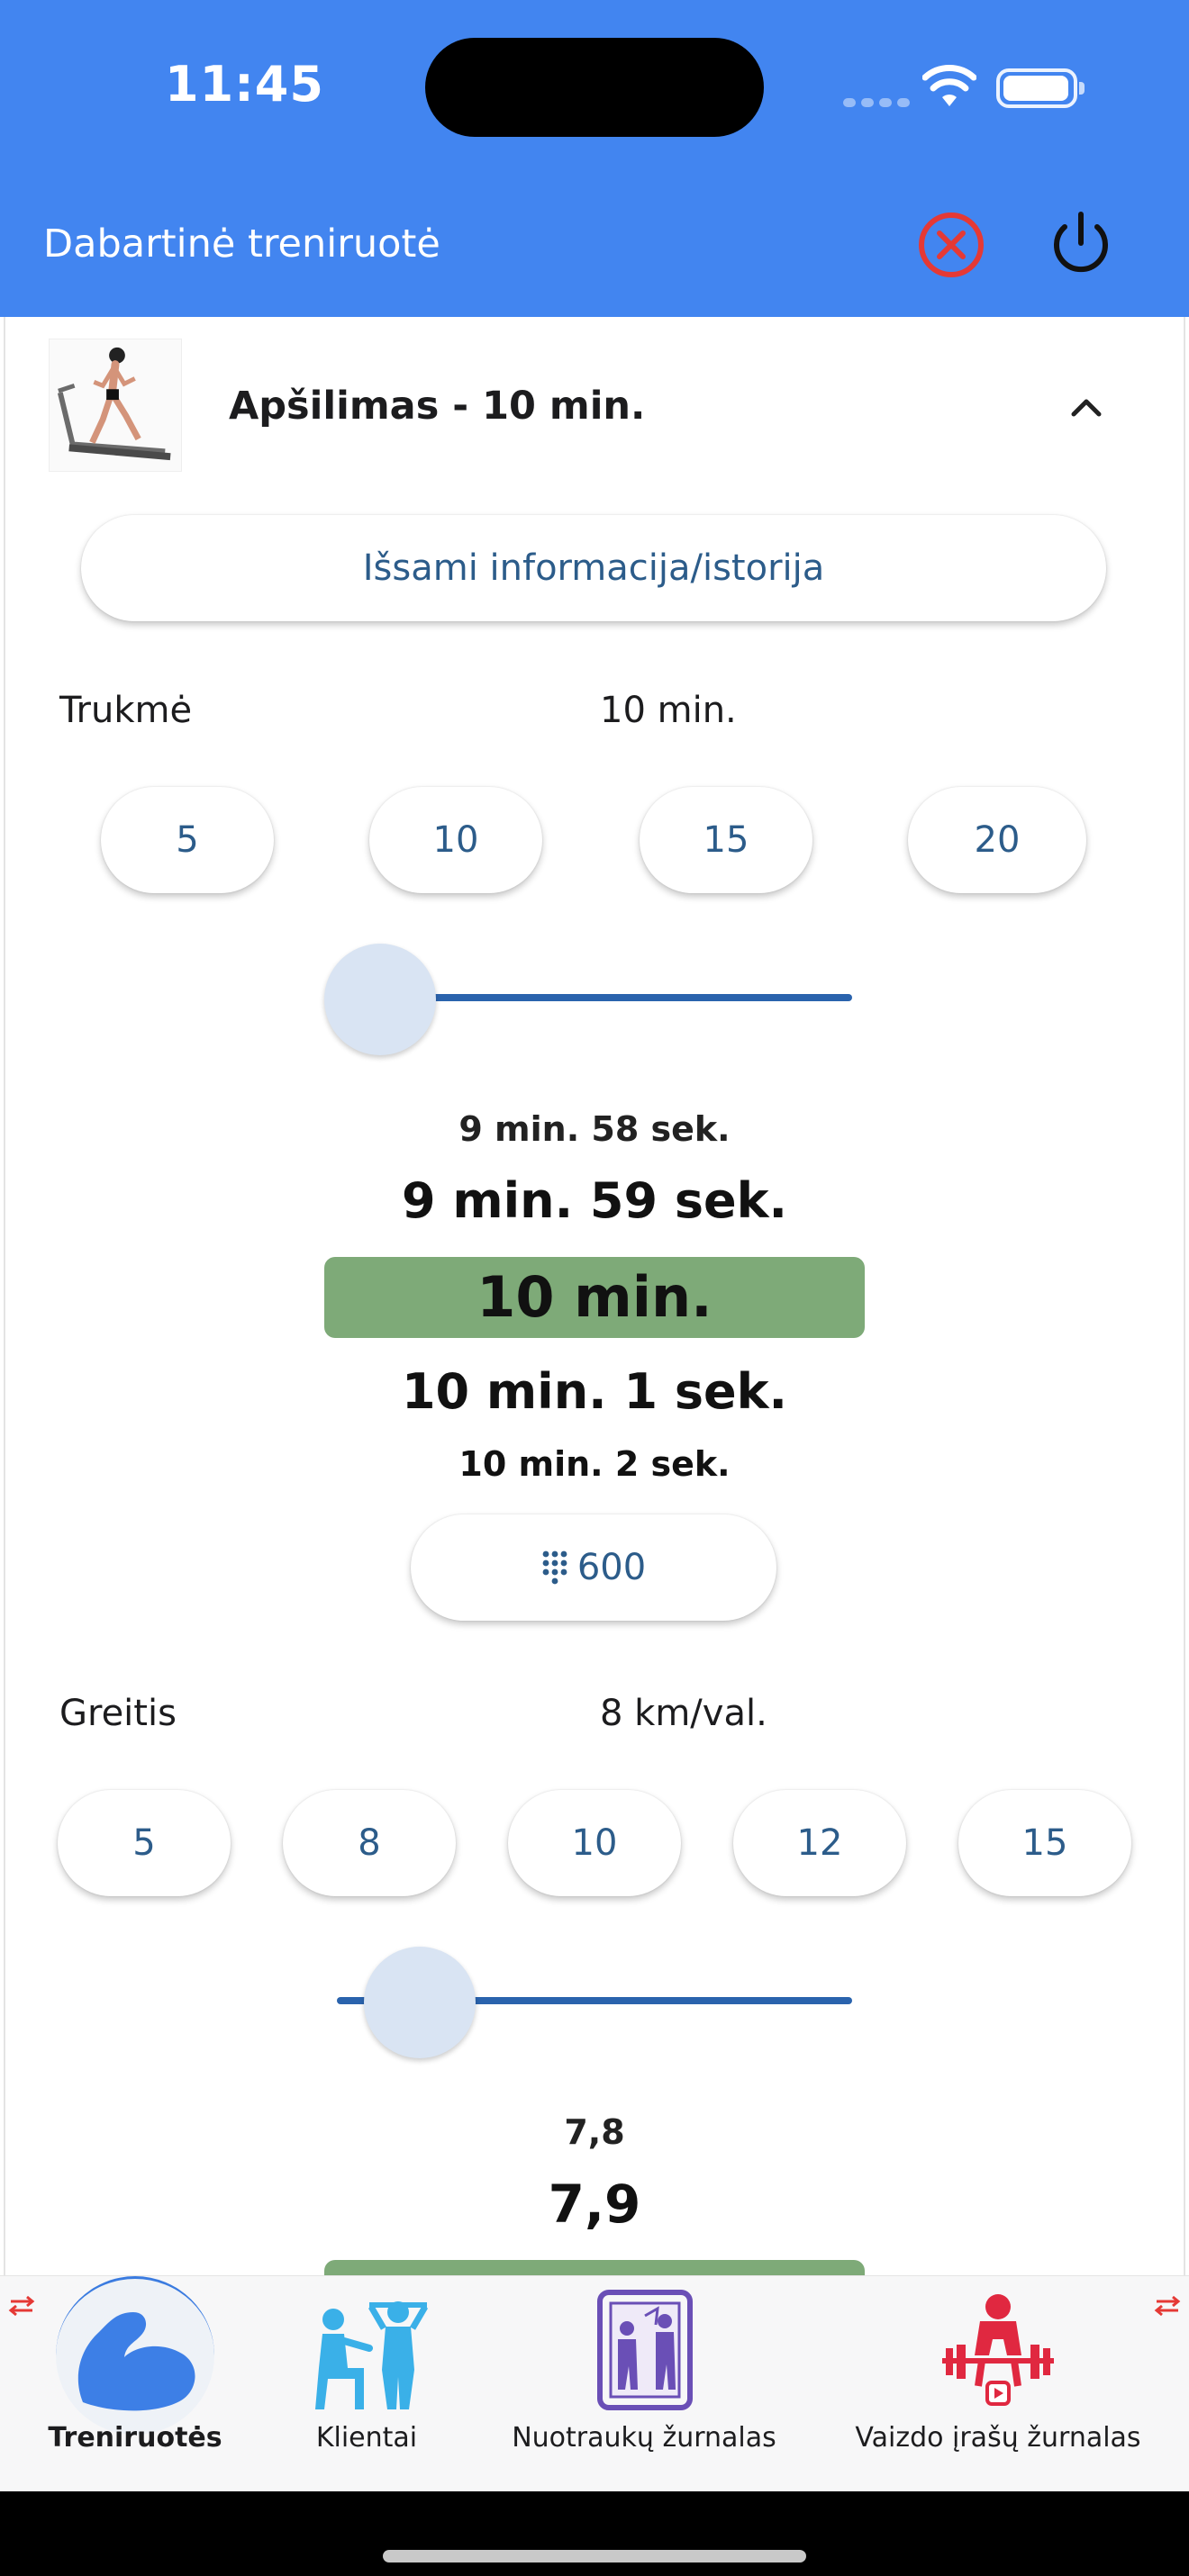 The height and width of the screenshot is (2576, 1189). I want to click on flexed-bicep-icon, so click(136, 2361).